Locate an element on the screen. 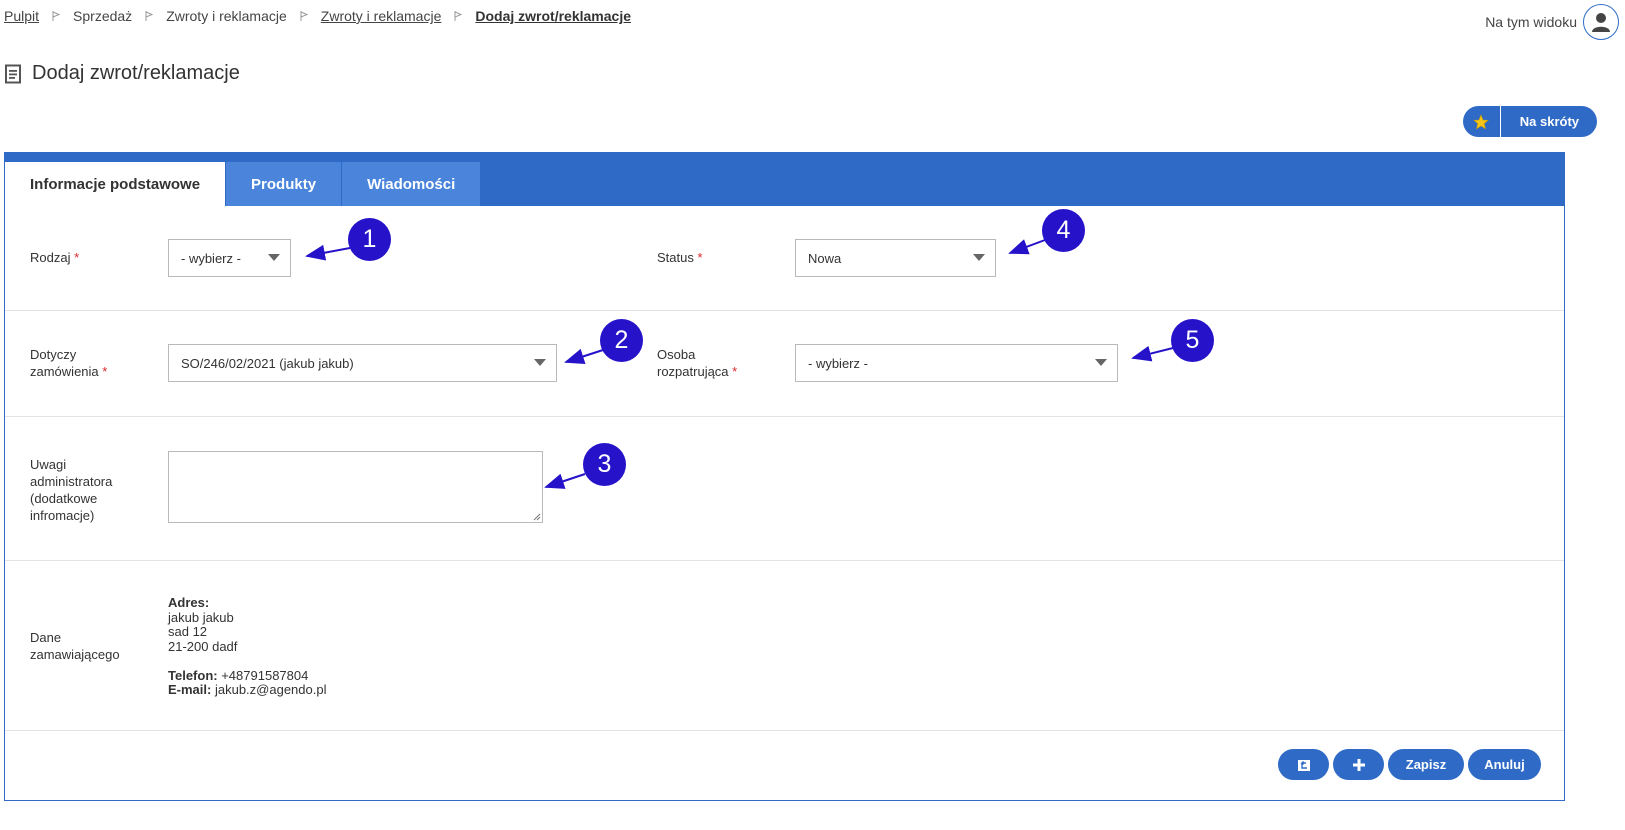 This screenshot has width=1625, height=830. rodzaj-select-value: - wybierz - is located at coordinates (211, 258).